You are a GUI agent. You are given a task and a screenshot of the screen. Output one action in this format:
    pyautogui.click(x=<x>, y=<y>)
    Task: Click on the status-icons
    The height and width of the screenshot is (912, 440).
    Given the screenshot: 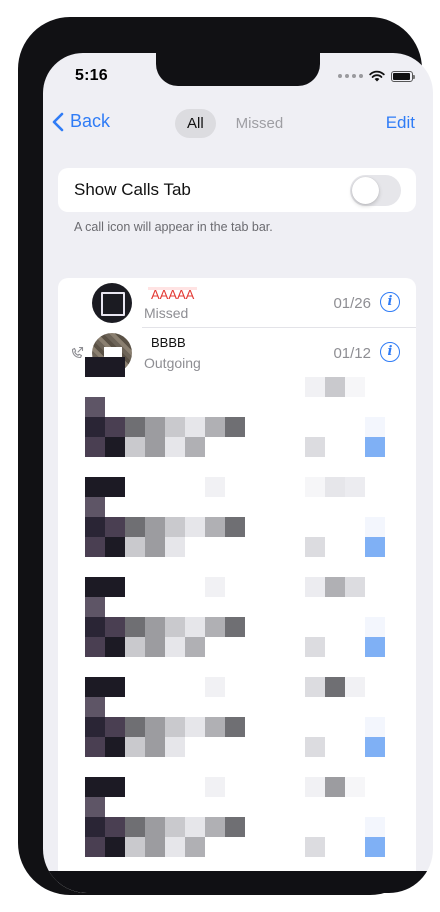 What is the action you would take?
    pyautogui.click(x=376, y=76)
    